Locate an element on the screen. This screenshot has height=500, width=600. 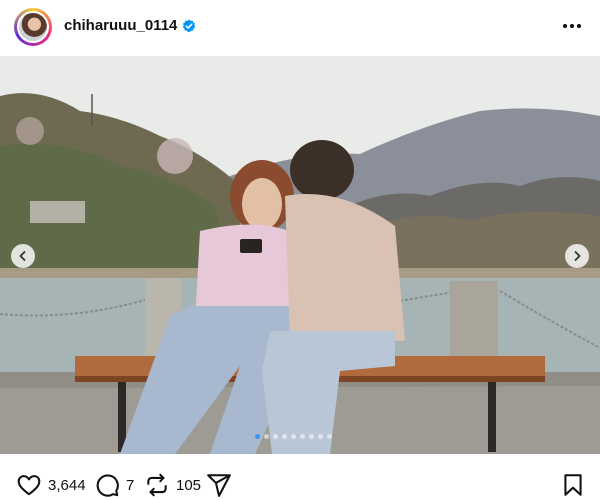
next-slide-button is located at coordinates (577, 256).